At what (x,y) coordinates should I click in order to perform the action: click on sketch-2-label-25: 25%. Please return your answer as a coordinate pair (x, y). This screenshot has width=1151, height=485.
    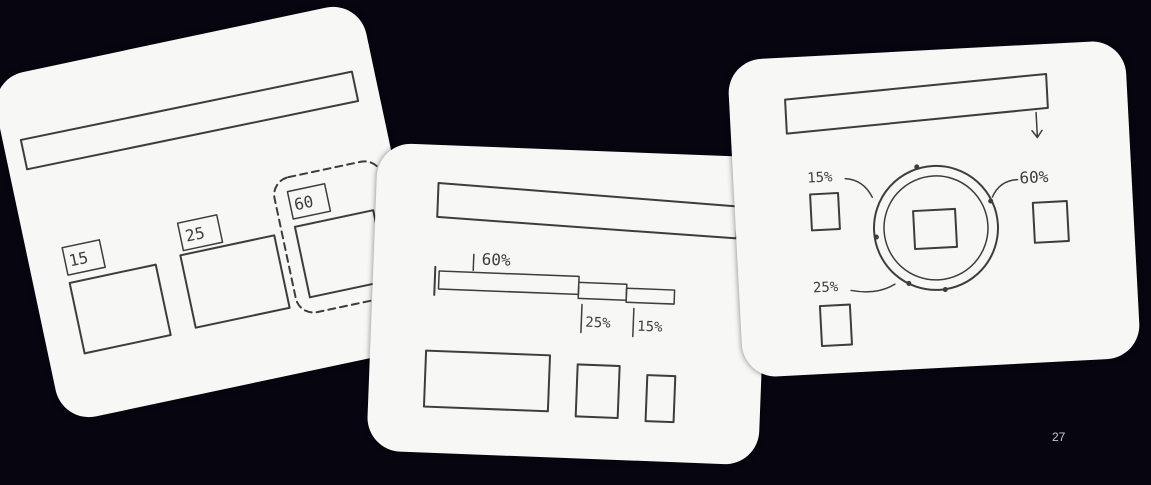
    Looking at the image, I should click on (598, 323).